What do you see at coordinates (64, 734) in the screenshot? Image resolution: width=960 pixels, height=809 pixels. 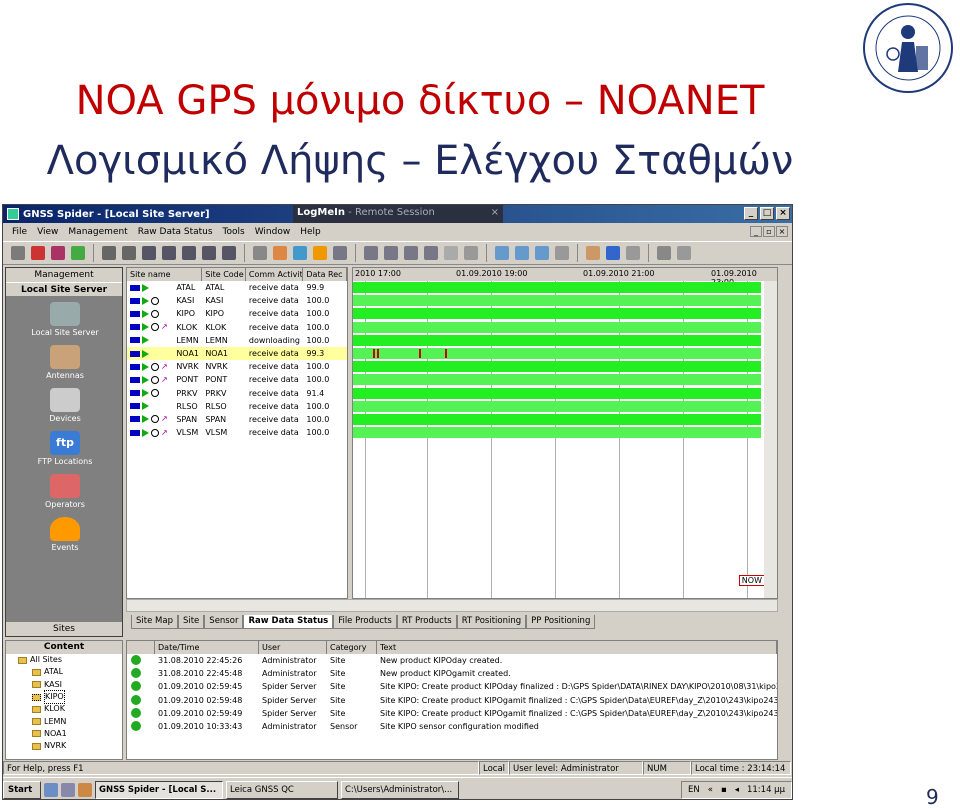 I see `tree-site-item: NOA1` at bounding box center [64, 734].